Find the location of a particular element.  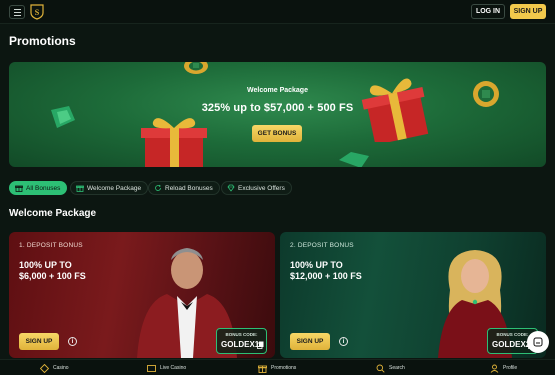

card-label: 1. DEPOSIT BONUS is located at coordinates (51, 245).